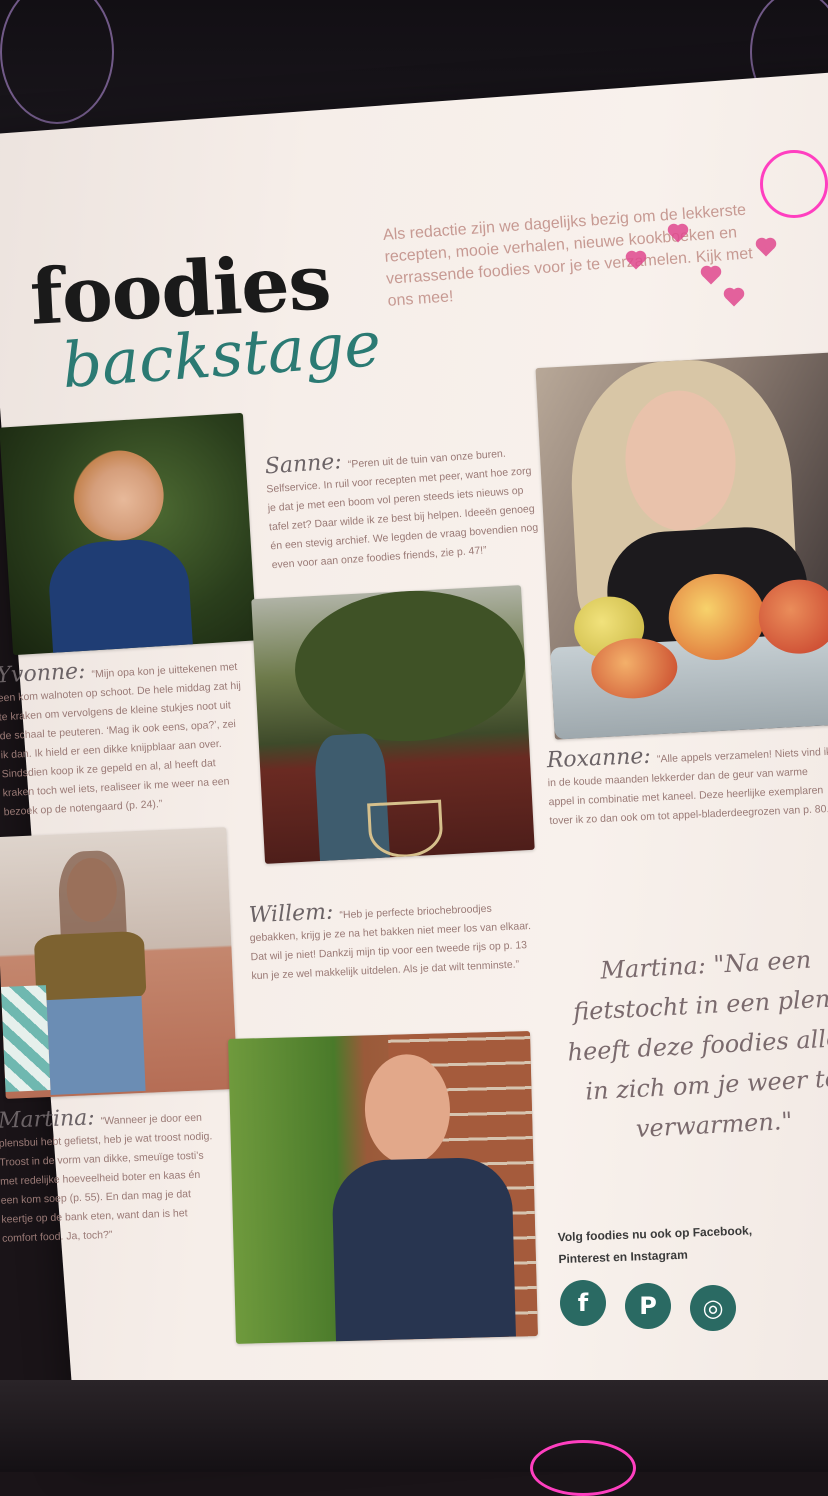 This screenshot has height=1496, width=828. I want to click on instagram-icon: ◎, so click(713, 1308).